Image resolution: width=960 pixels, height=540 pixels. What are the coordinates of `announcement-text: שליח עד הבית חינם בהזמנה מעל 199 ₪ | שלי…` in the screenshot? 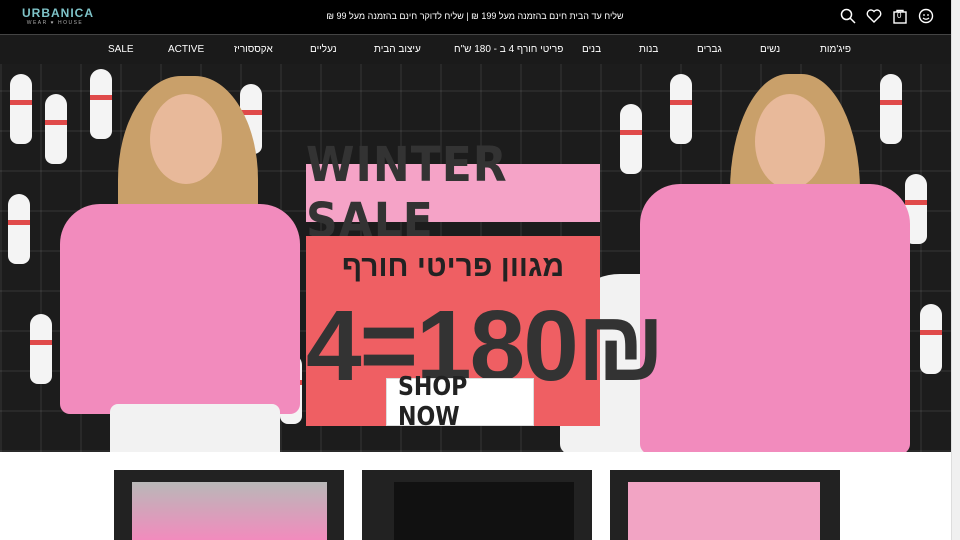 It's located at (475, 16).